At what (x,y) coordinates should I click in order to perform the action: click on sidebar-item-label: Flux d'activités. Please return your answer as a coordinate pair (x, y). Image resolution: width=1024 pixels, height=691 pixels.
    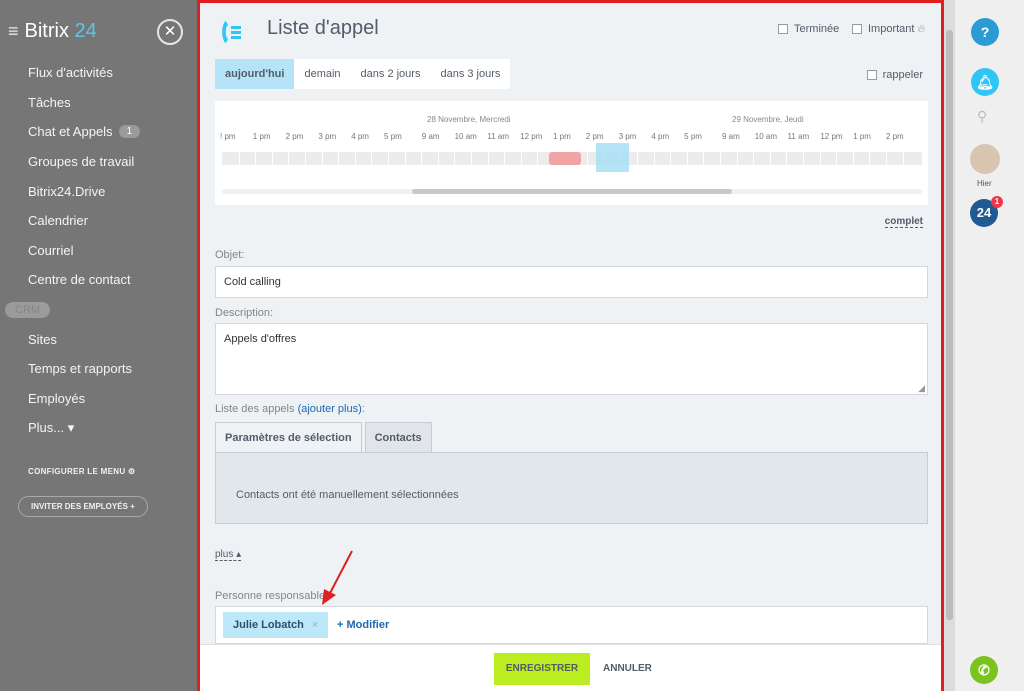
    Looking at the image, I should click on (70, 73).